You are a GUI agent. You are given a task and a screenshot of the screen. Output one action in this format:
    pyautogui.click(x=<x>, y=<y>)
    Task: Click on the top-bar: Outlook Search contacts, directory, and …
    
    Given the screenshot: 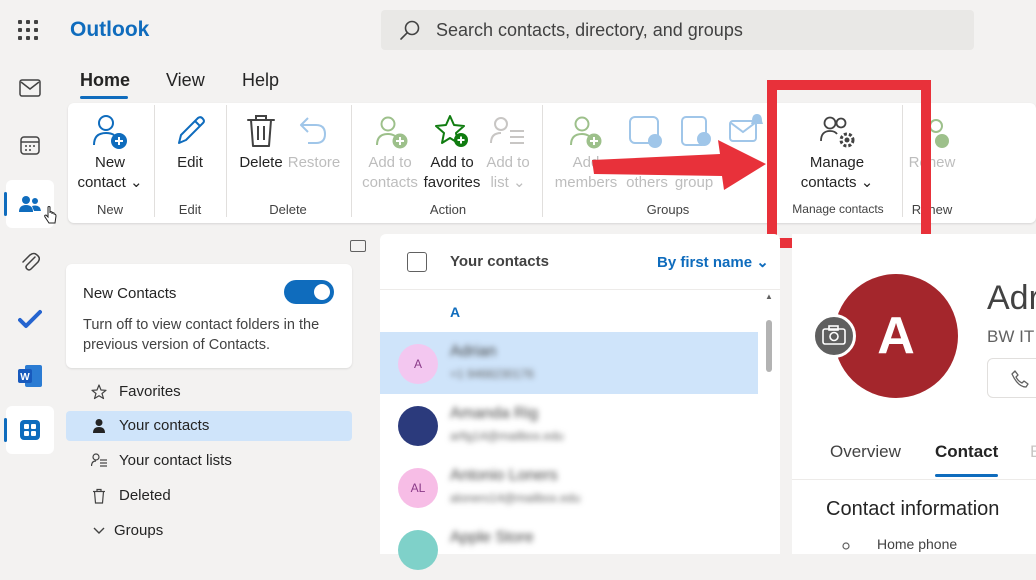 What is the action you would take?
    pyautogui.click(x=518, y=30)
    